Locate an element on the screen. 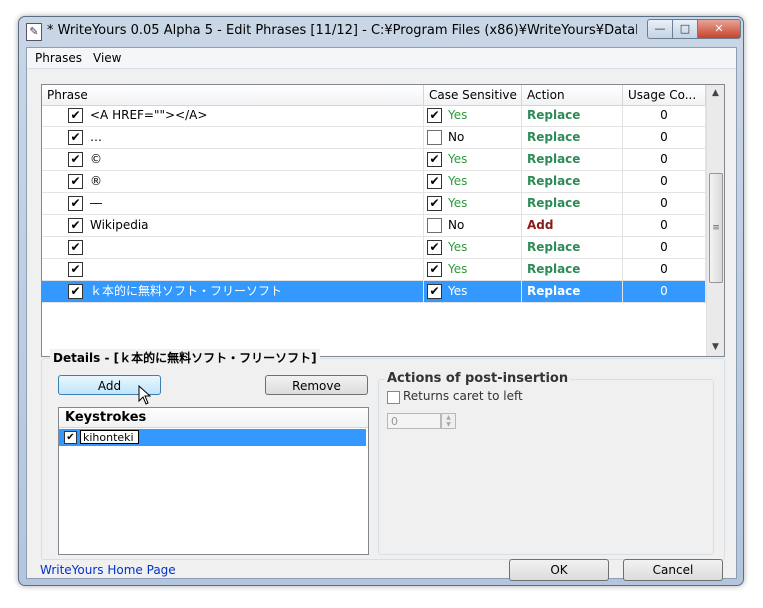  table-row: ✔ <A HREF=""></A> ✔ Yes Replace 0 is located at coordinates (374, 116).